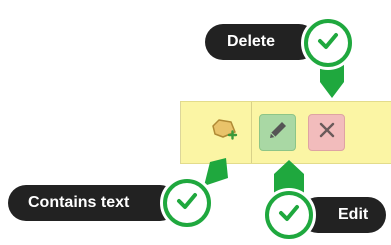 The height and width of the screenshot is (245, 391). What do you see at coordinates (251, 132) in the screenshot?
I see `toolbar-divider` at bounding box center [251, 132].